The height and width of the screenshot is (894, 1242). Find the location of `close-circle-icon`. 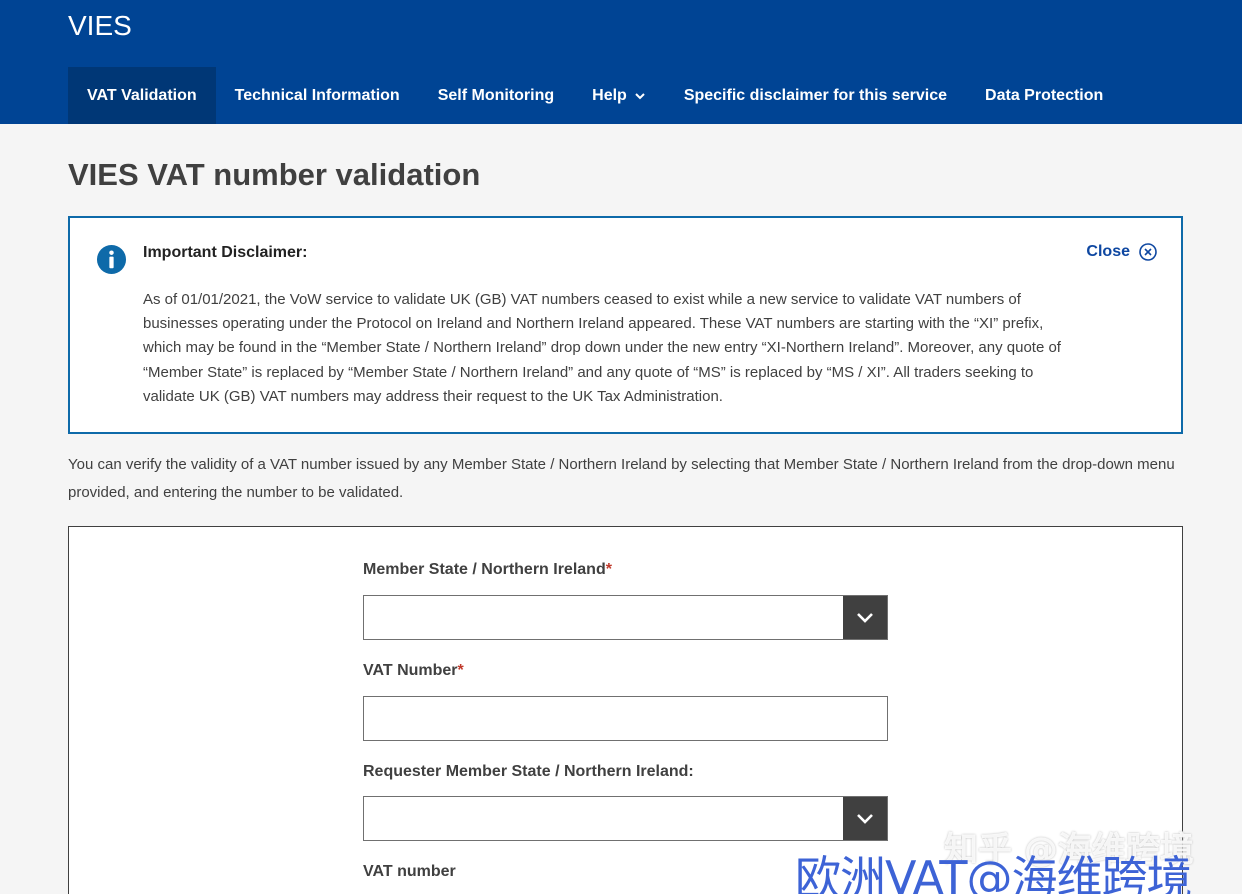

close-circle-icon is located at coordinates (1148, 252).